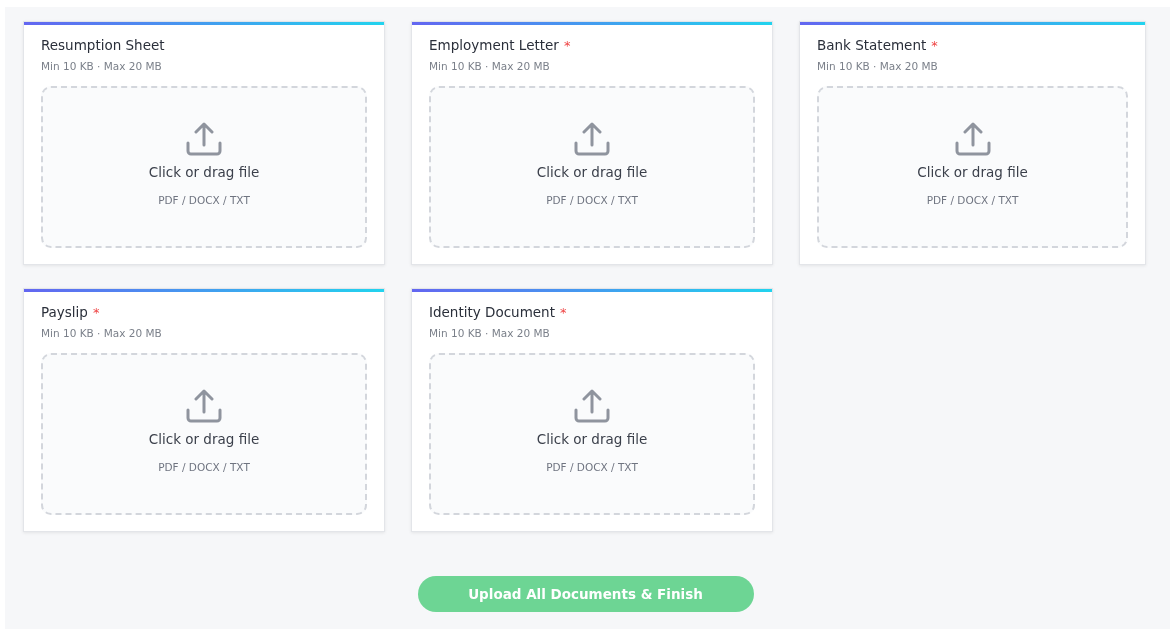 Image resolution: width=1174 pixels, height=629 pixels. Describe the element at coordinates (872, 45) in the screenshot. I see `card-title: Bank Statement` at that location.